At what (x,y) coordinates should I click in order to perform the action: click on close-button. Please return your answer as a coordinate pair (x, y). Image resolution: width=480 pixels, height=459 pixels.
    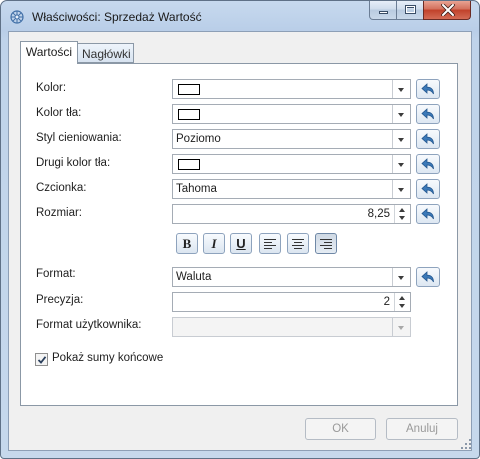
    Looking at the image, I should click on (447, 10).